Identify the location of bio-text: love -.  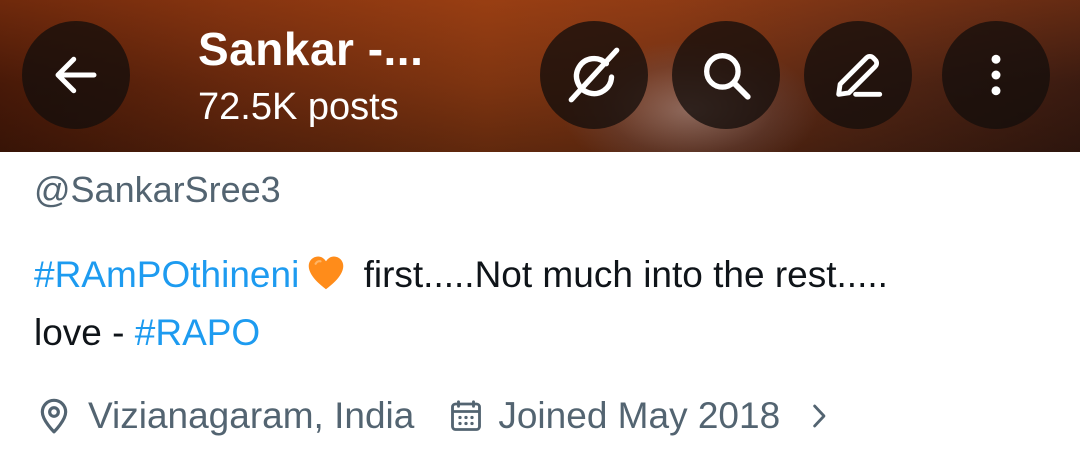
(84, 332).